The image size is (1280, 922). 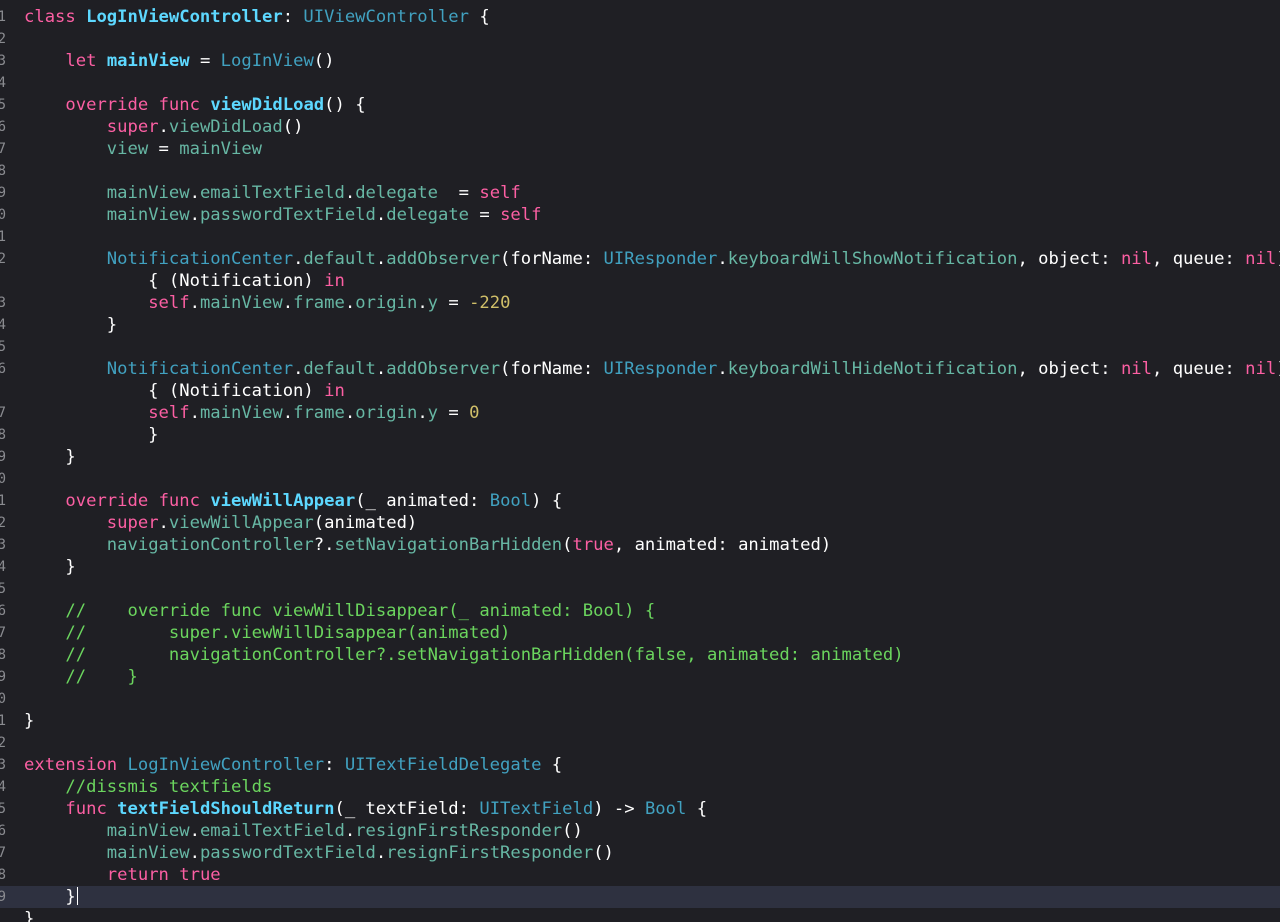 I want to click on code-line: 1}, so click(x=640, y=721).